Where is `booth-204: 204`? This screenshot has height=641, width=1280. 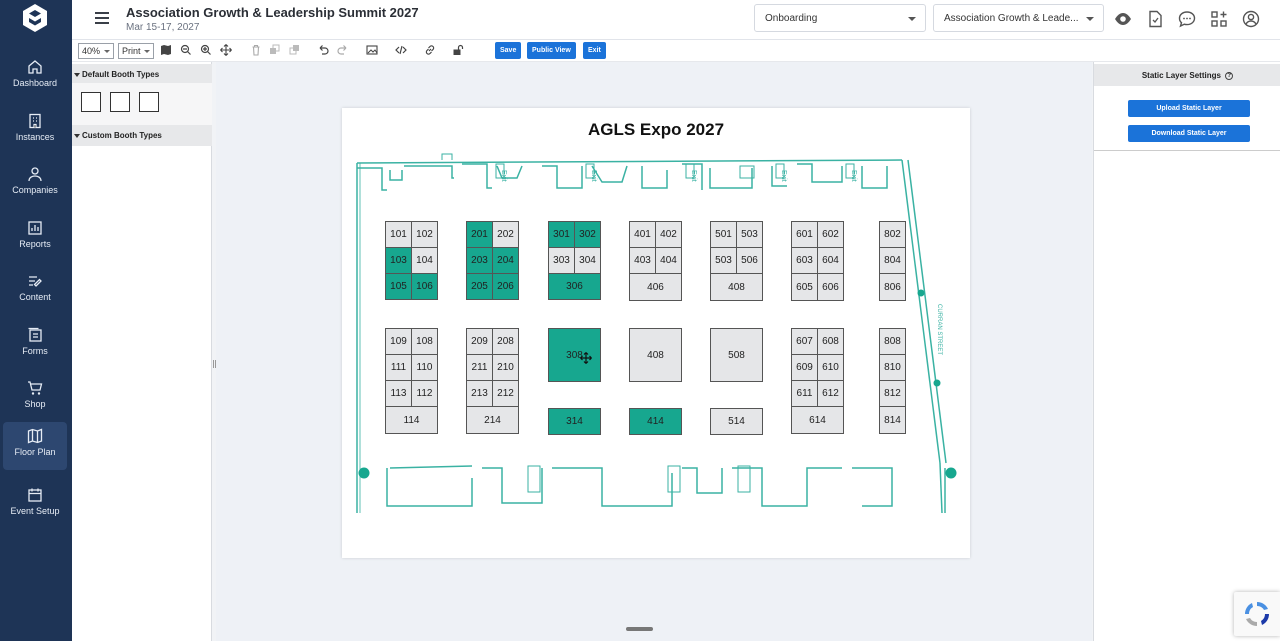 booth-204: 204 is located at coordinates (505, 260).